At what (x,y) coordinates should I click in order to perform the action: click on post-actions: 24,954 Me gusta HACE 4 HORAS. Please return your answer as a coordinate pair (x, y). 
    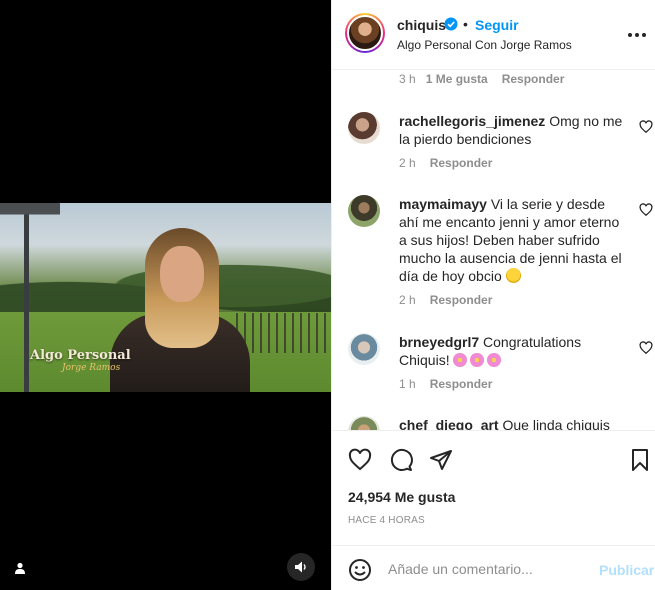
    Looking at the image, I should click on (493, 487).